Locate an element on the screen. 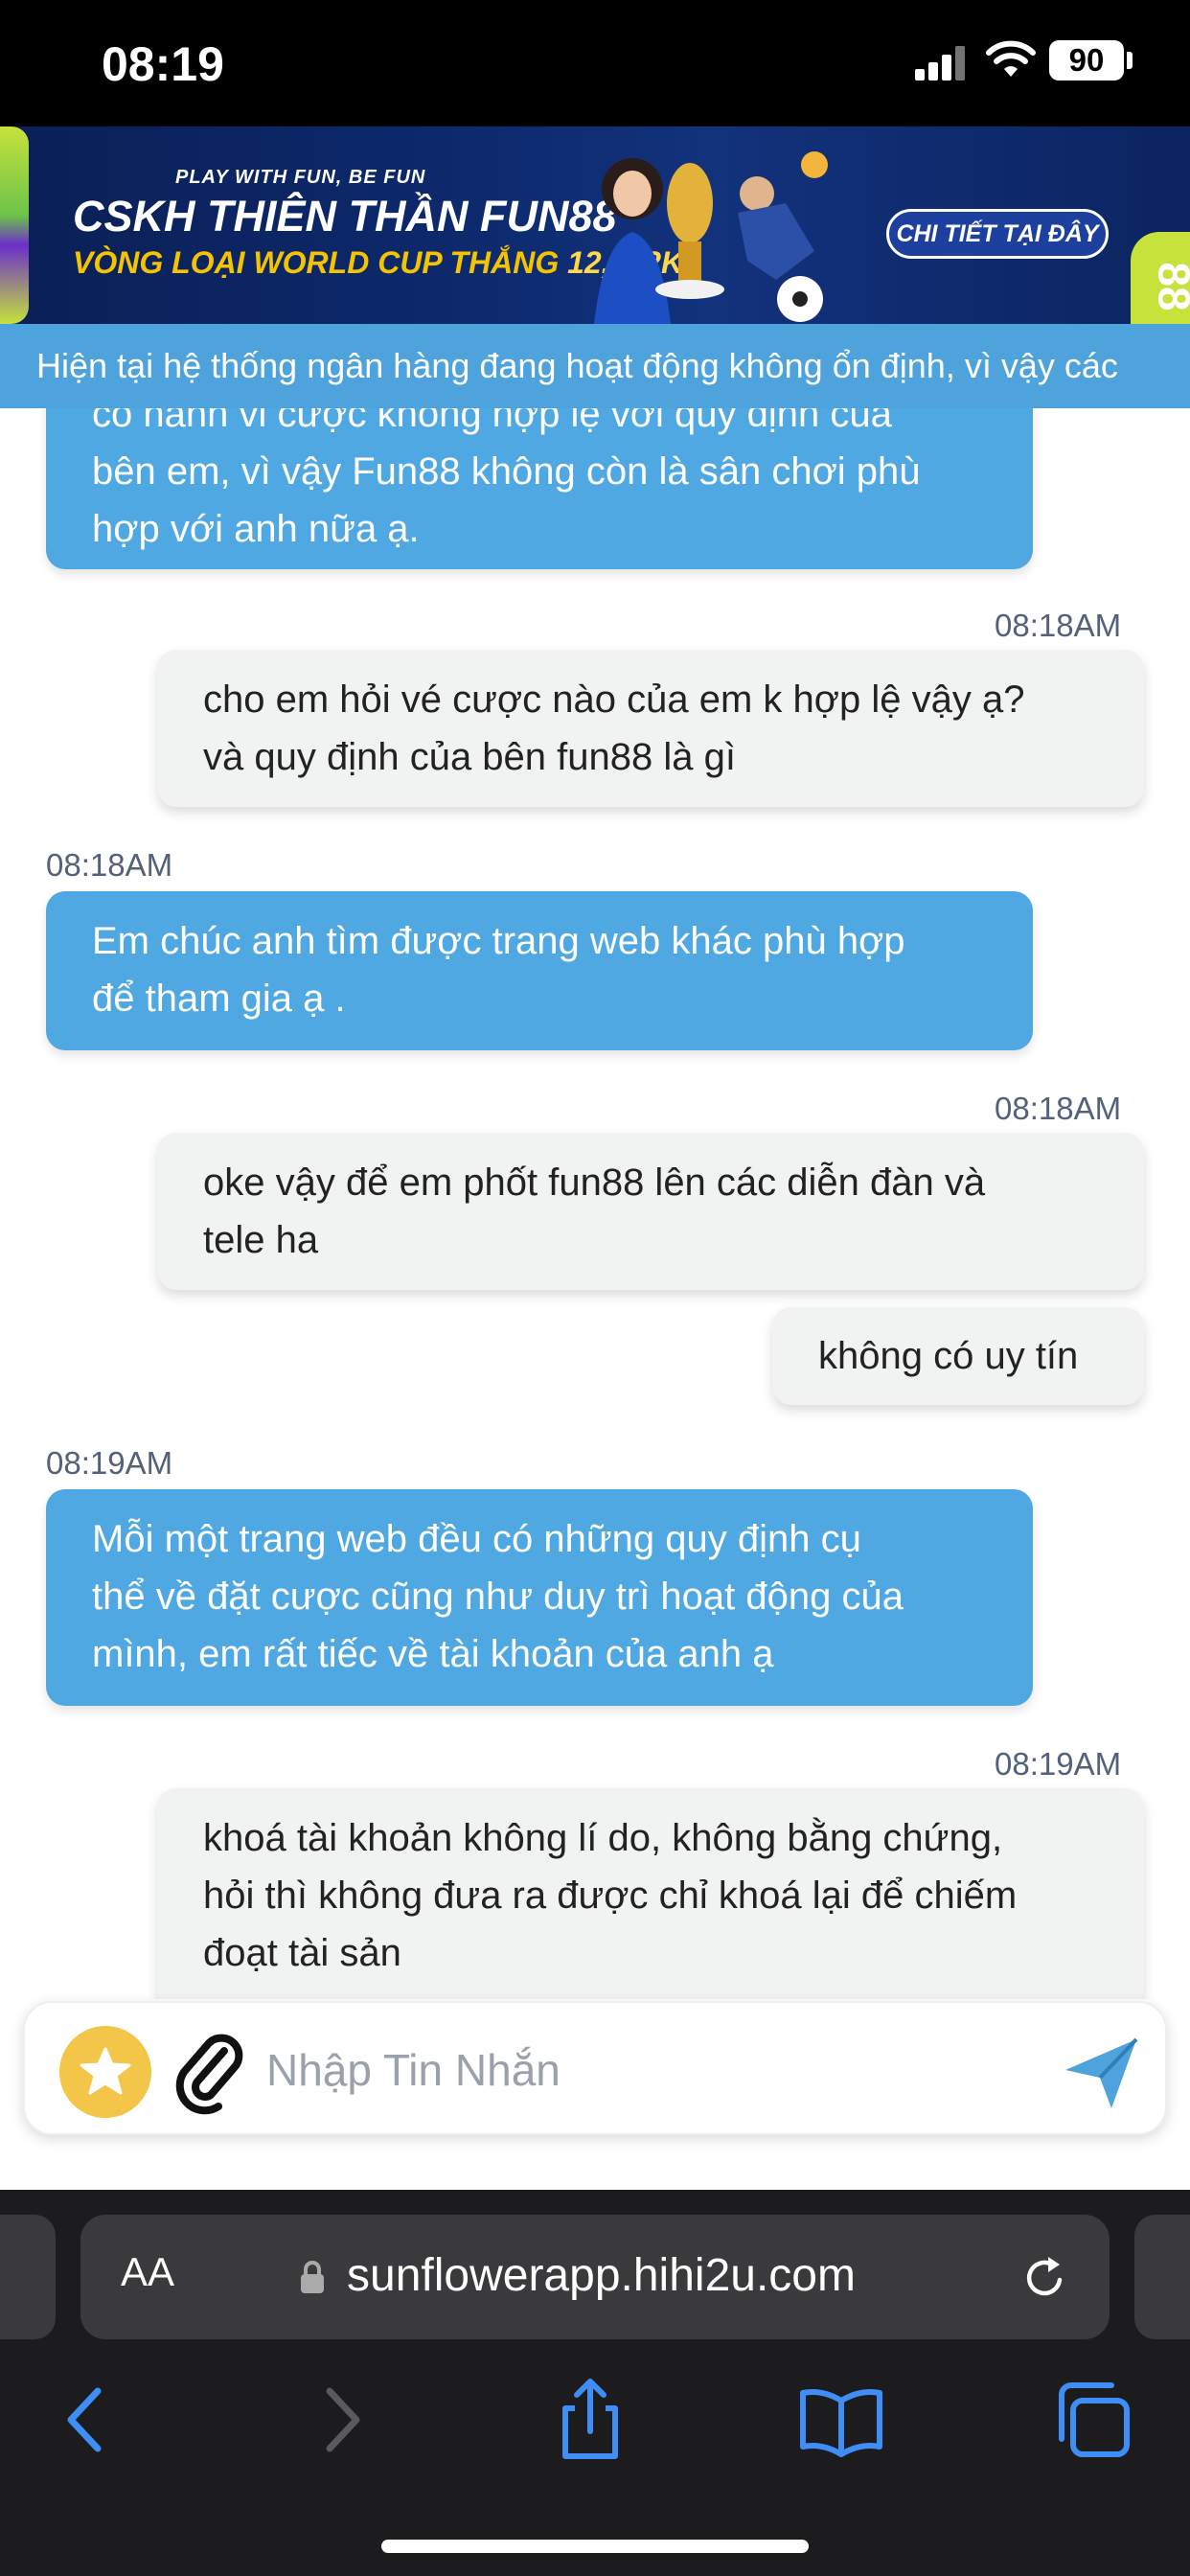  message-line: không có uy tín is located at coordinates (949, 1356).